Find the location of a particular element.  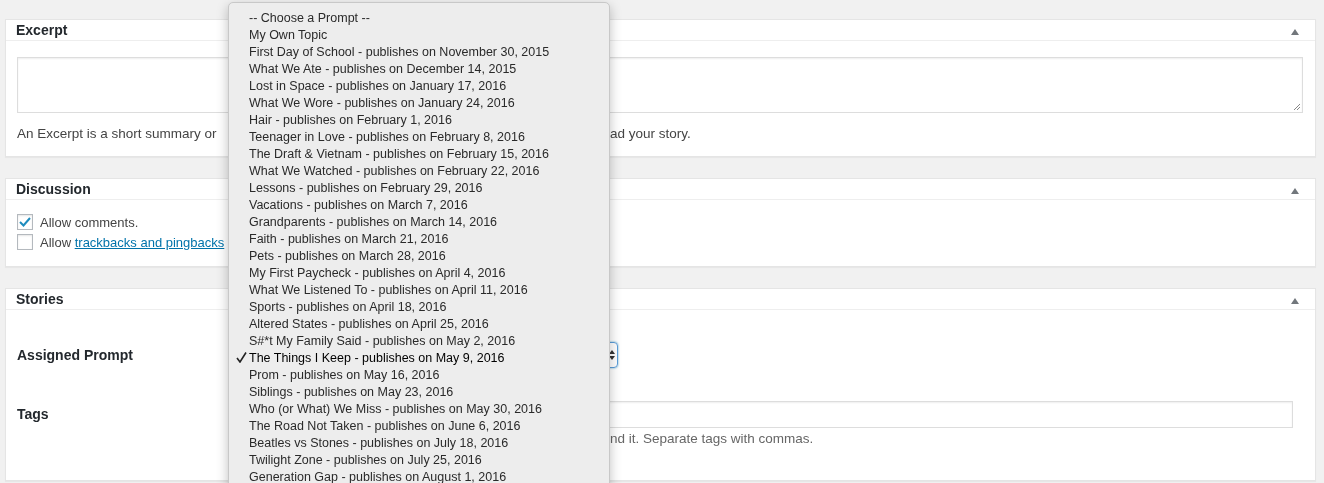

menu-item: What We Ate - publishes on December 14, 2015 is located at coordinates (419, 68).